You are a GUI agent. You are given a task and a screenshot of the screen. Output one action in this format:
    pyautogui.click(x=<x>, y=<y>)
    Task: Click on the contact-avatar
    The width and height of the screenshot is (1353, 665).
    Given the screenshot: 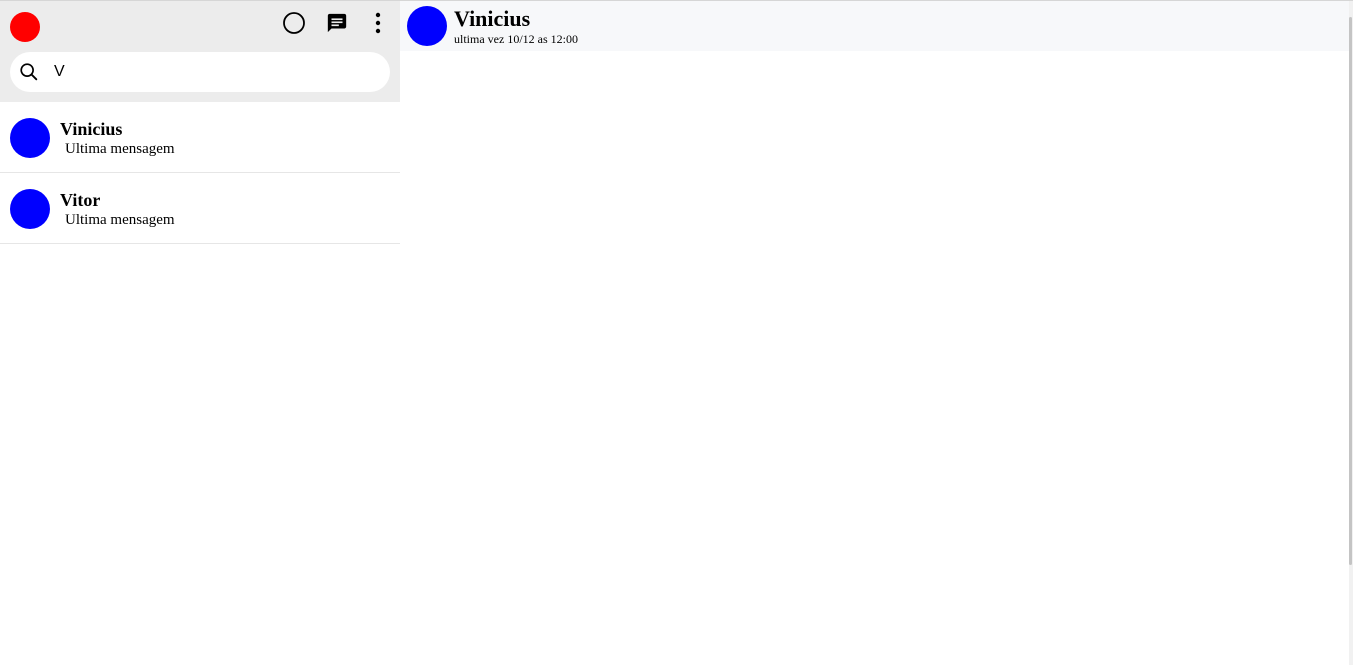 What is the action you would take?
    pyautogui.click(x=427, y=26)
    